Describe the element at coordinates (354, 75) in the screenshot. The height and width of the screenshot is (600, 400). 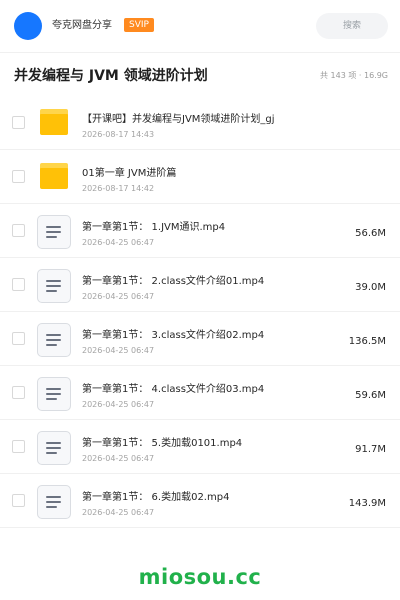
I see `item-count-size: 共 143 项 · 16.9G` at that location.